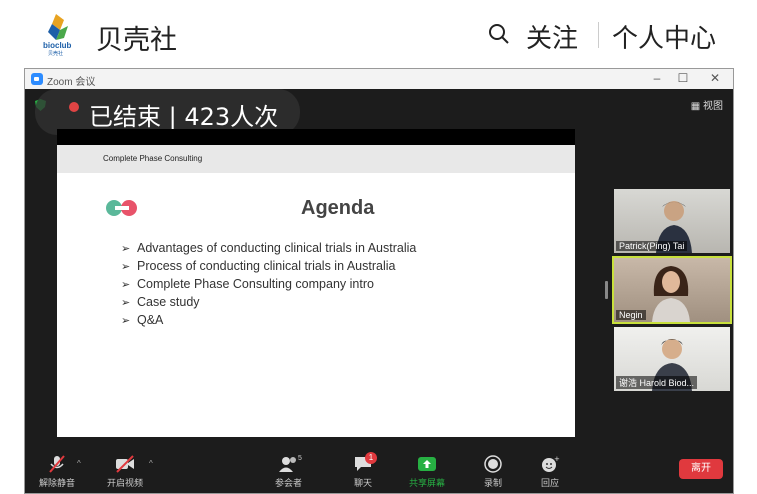 The width and height of the screenshot is (757, 494). Describe the element at coordinates (493, 464) in the screenshot. I see `record-icon` at that location.